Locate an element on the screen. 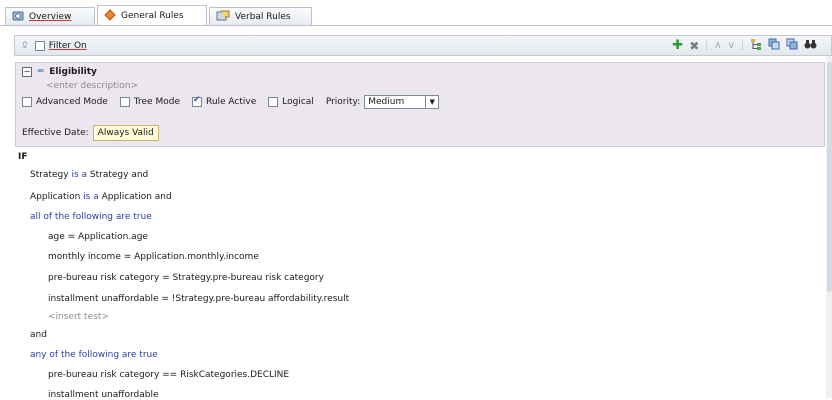 This screenshot has width=832, height=400. filter-bar: ⮸ Filter On ✚ ✖ | ∧ ∨ | is located at coordinates (423, 45).